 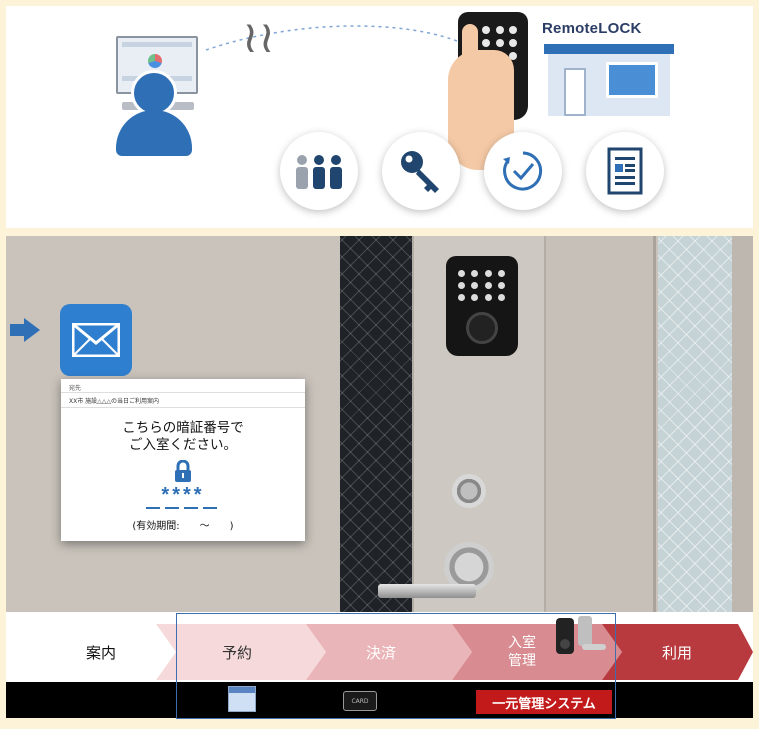 I want to click on flow-step-payment: 決済, so click(x=381, y=652).